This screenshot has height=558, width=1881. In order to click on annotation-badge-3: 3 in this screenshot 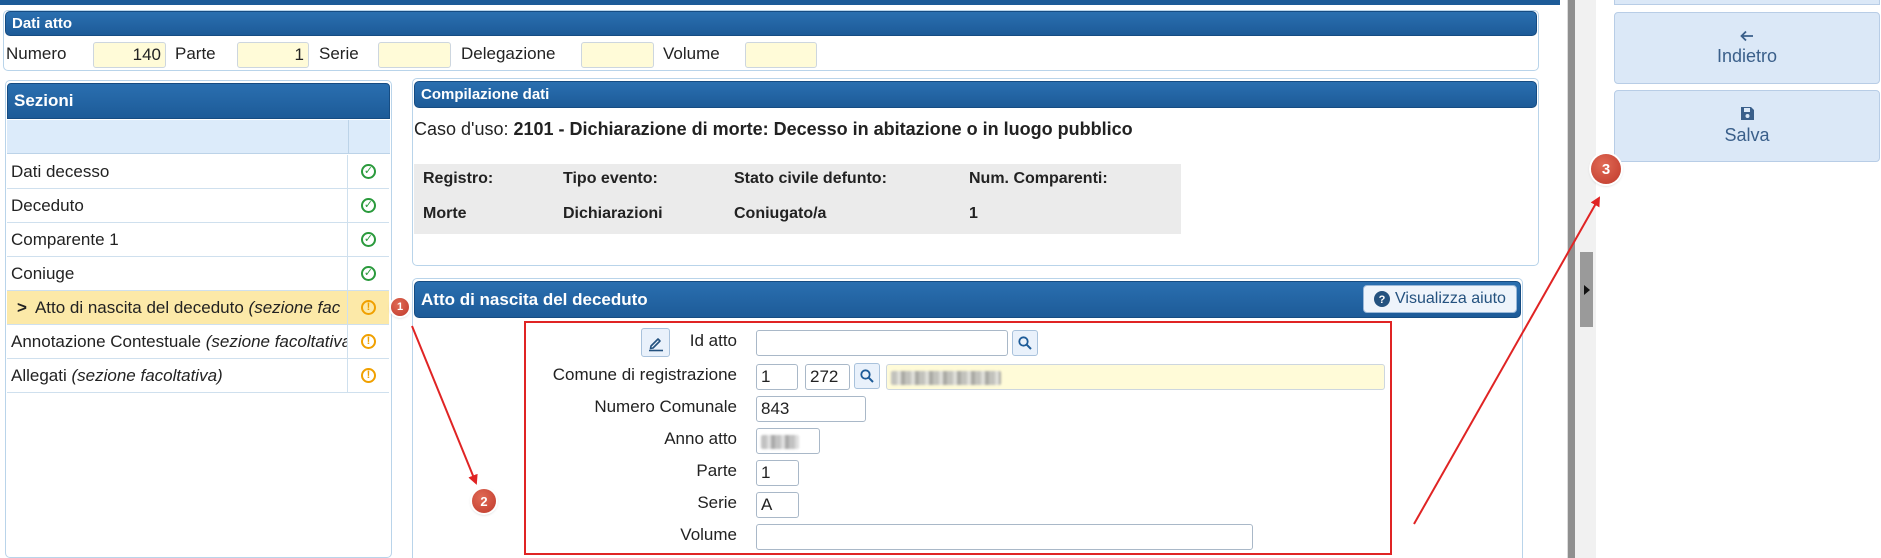, I will do `click(1606, 169)`.